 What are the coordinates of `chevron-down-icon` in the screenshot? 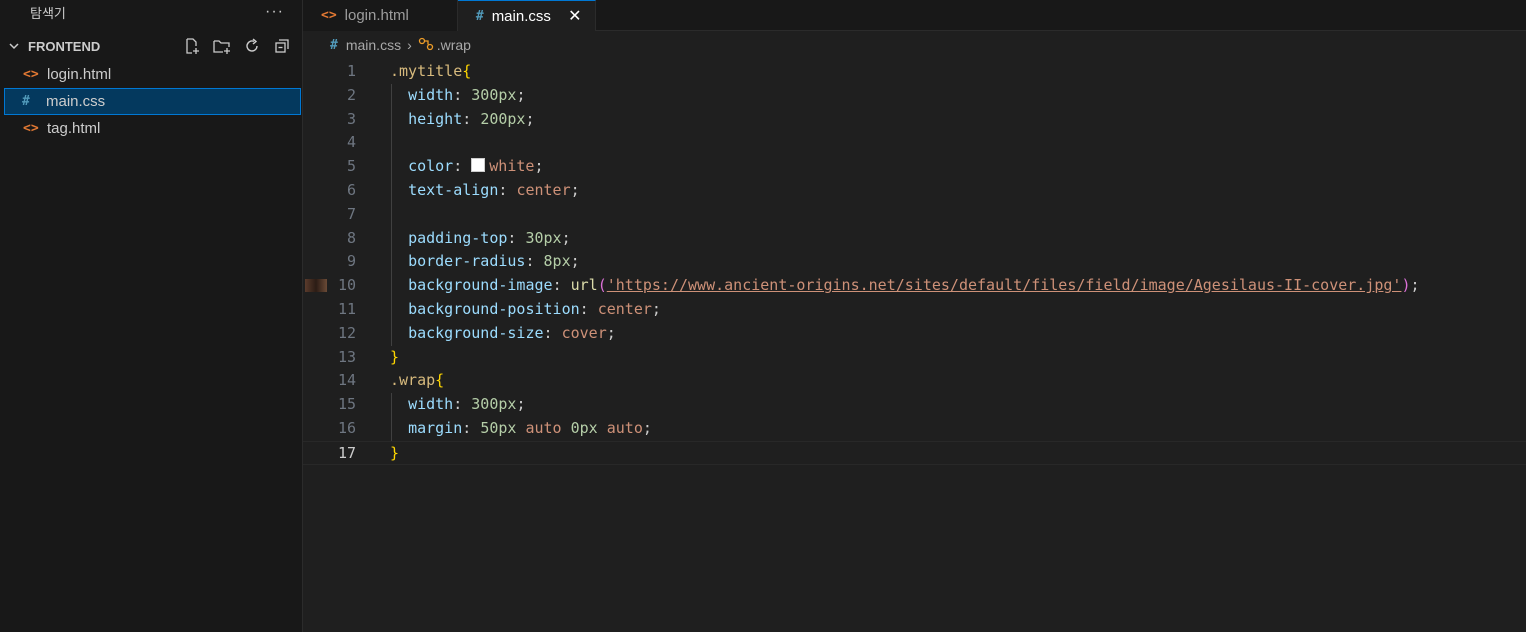 It's located at (14, 46).